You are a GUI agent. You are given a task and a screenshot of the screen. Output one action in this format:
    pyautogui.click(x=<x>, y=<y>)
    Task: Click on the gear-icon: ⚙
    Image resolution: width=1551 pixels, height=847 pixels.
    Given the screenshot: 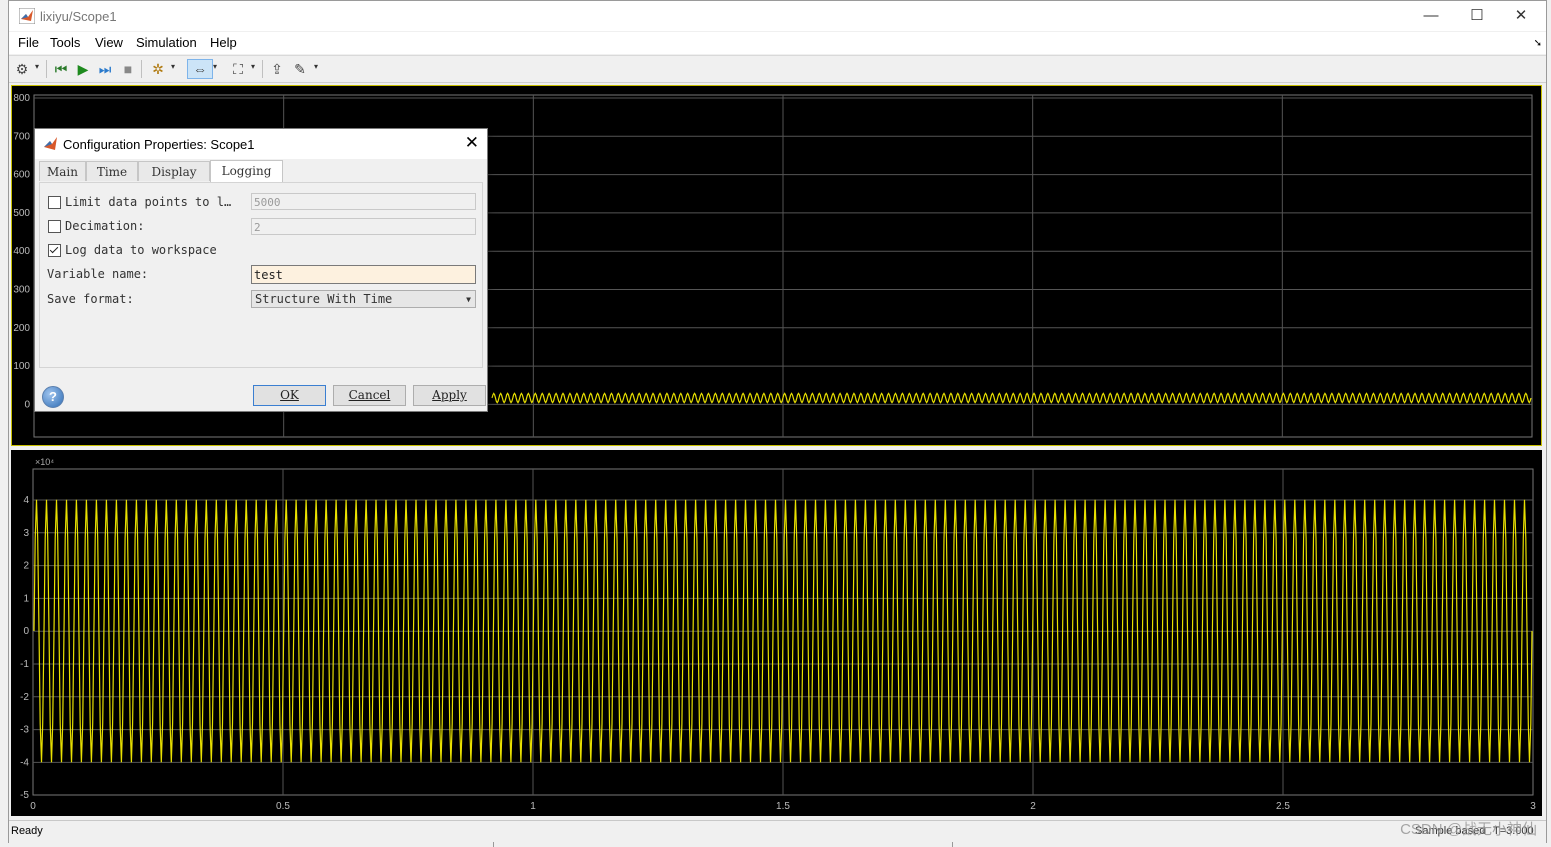 What is the action you would take?
    pyautogui.click(x=22, y=69)
    